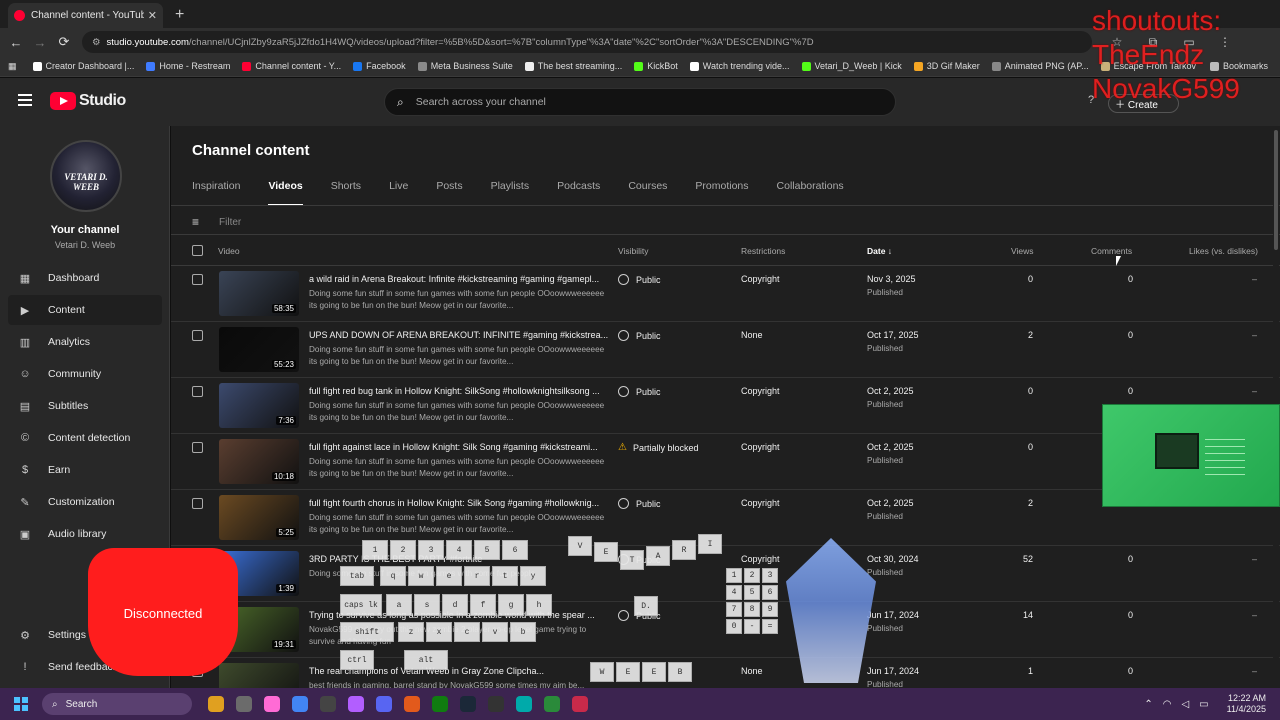  I want to click on tab-posts: Posts, so click(449, 192).